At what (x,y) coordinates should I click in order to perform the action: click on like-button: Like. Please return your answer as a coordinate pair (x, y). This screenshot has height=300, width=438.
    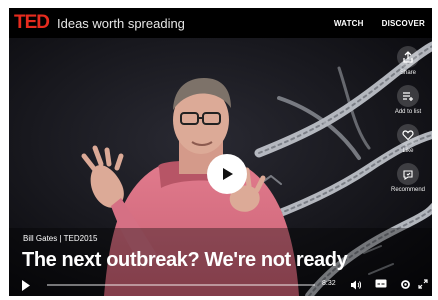
    Looking at the image, I should click on (408, 139).